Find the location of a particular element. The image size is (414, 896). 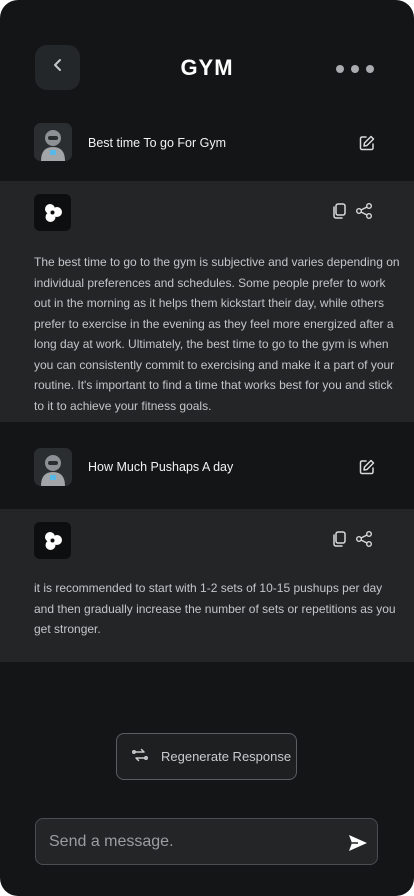

user-message: How Much Pushaps A day is located at coordinates (207, 466).